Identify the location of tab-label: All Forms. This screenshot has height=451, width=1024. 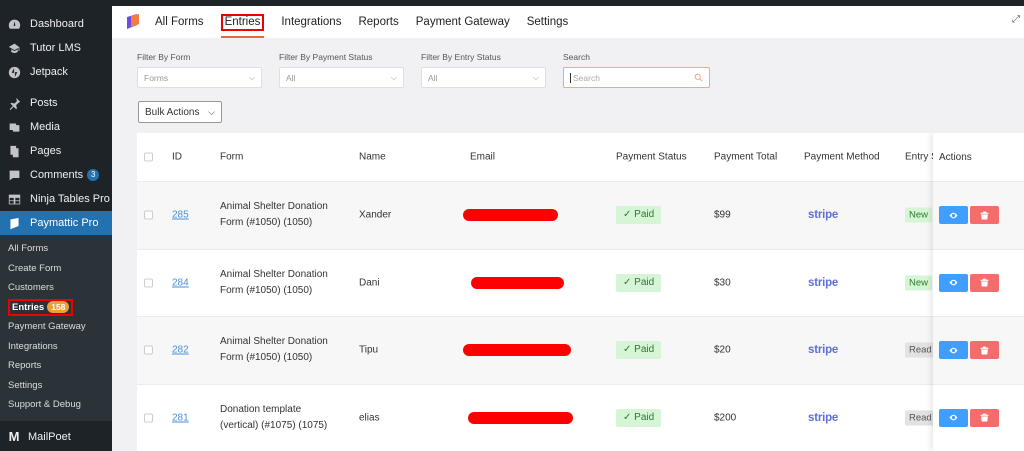
(179, 22).